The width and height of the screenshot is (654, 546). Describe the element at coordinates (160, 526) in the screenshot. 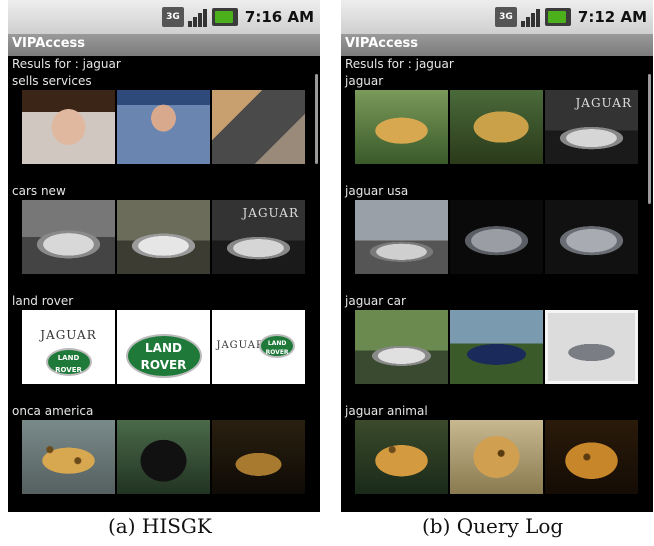

I see `figure-caption: (a) HISGK` at that location.